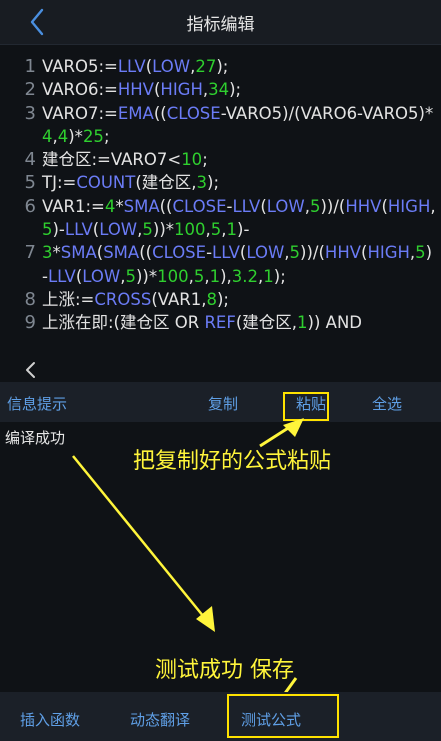  I want to click on dynamic-translate-button: 动态翻译, so click(160, 719).